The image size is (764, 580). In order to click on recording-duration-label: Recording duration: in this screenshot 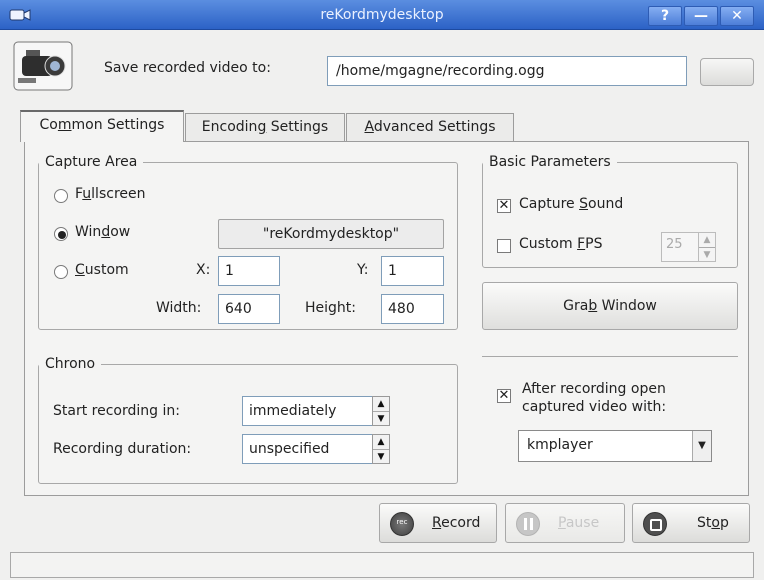, I will do `click(122, 449)`.